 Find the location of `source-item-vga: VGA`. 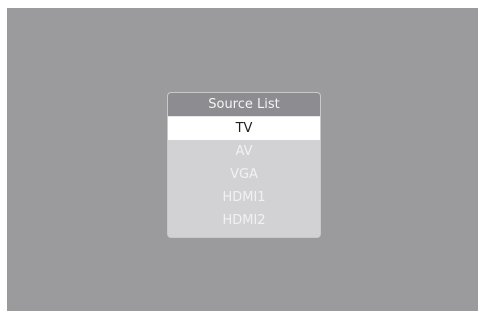

source-item-vga: VGA is located at coordinates (244, 174).